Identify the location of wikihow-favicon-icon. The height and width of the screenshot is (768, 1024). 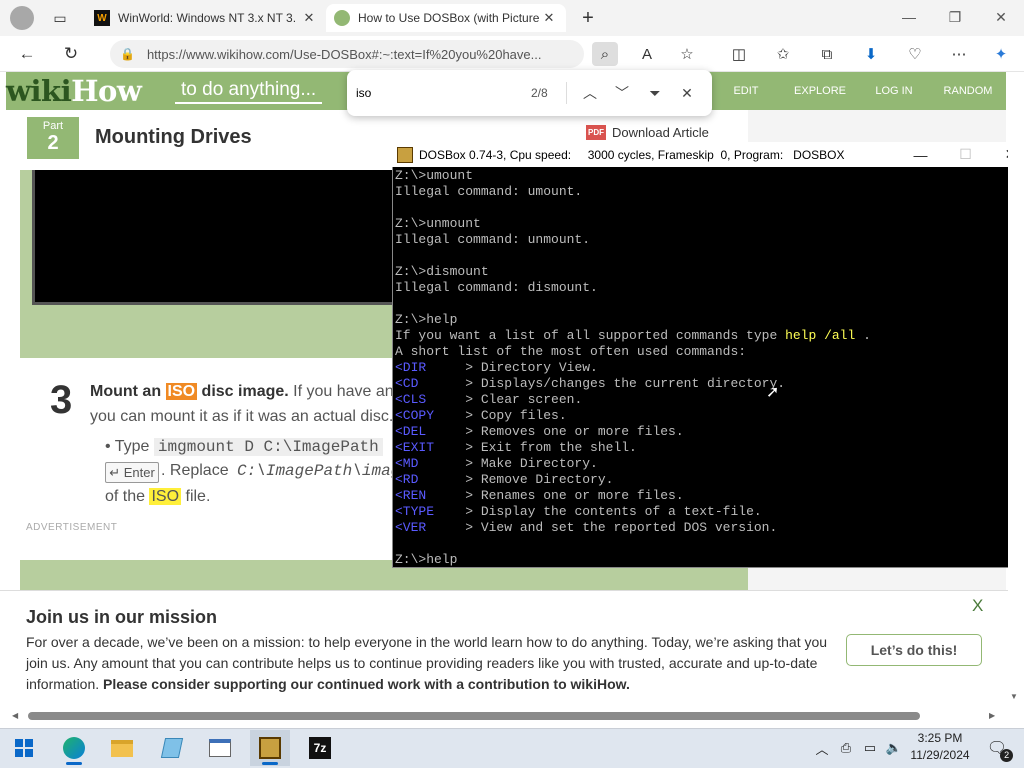
(342, 18).